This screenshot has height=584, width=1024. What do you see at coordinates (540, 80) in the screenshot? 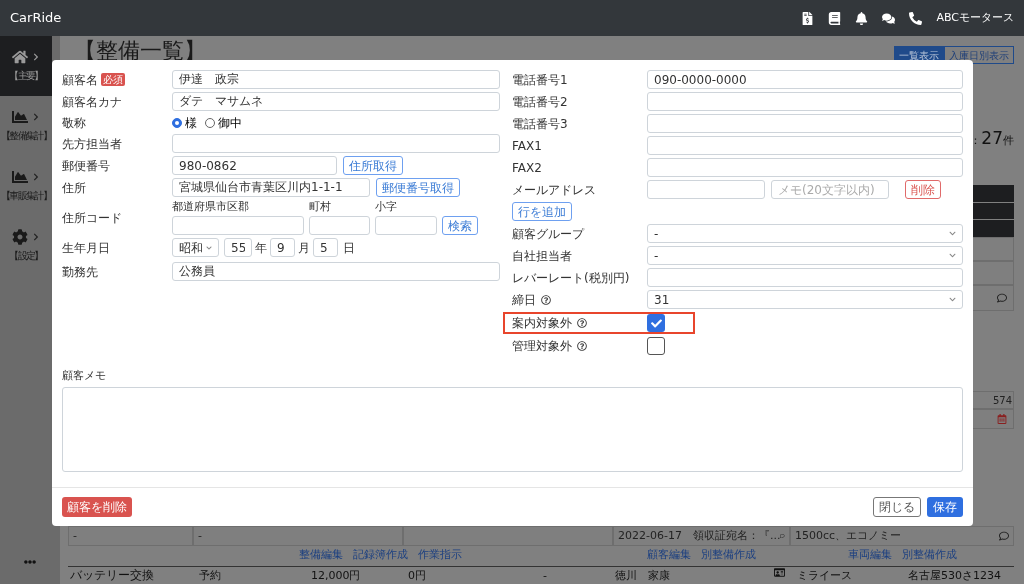
I see `field-label: 電話番号1` at bounding box center [540, 80].